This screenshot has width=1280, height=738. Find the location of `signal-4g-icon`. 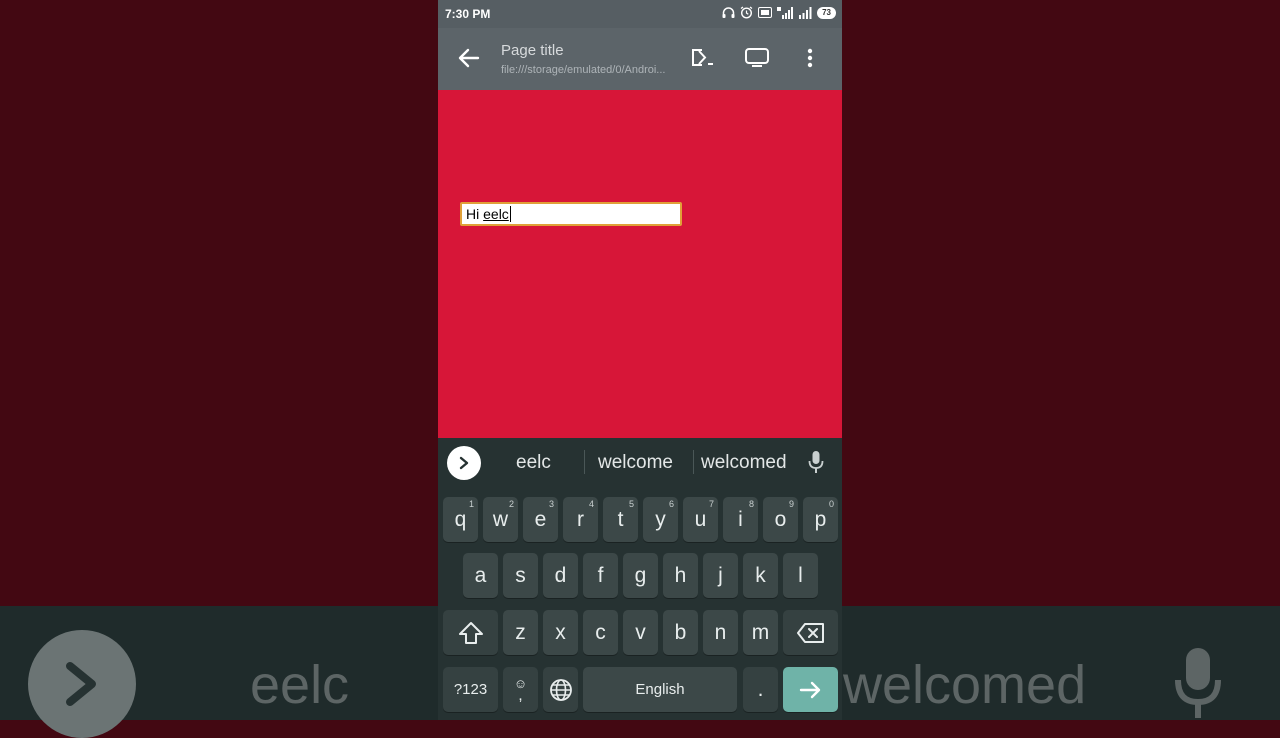

signal-4g-icon is located at coordinates (785, 12).